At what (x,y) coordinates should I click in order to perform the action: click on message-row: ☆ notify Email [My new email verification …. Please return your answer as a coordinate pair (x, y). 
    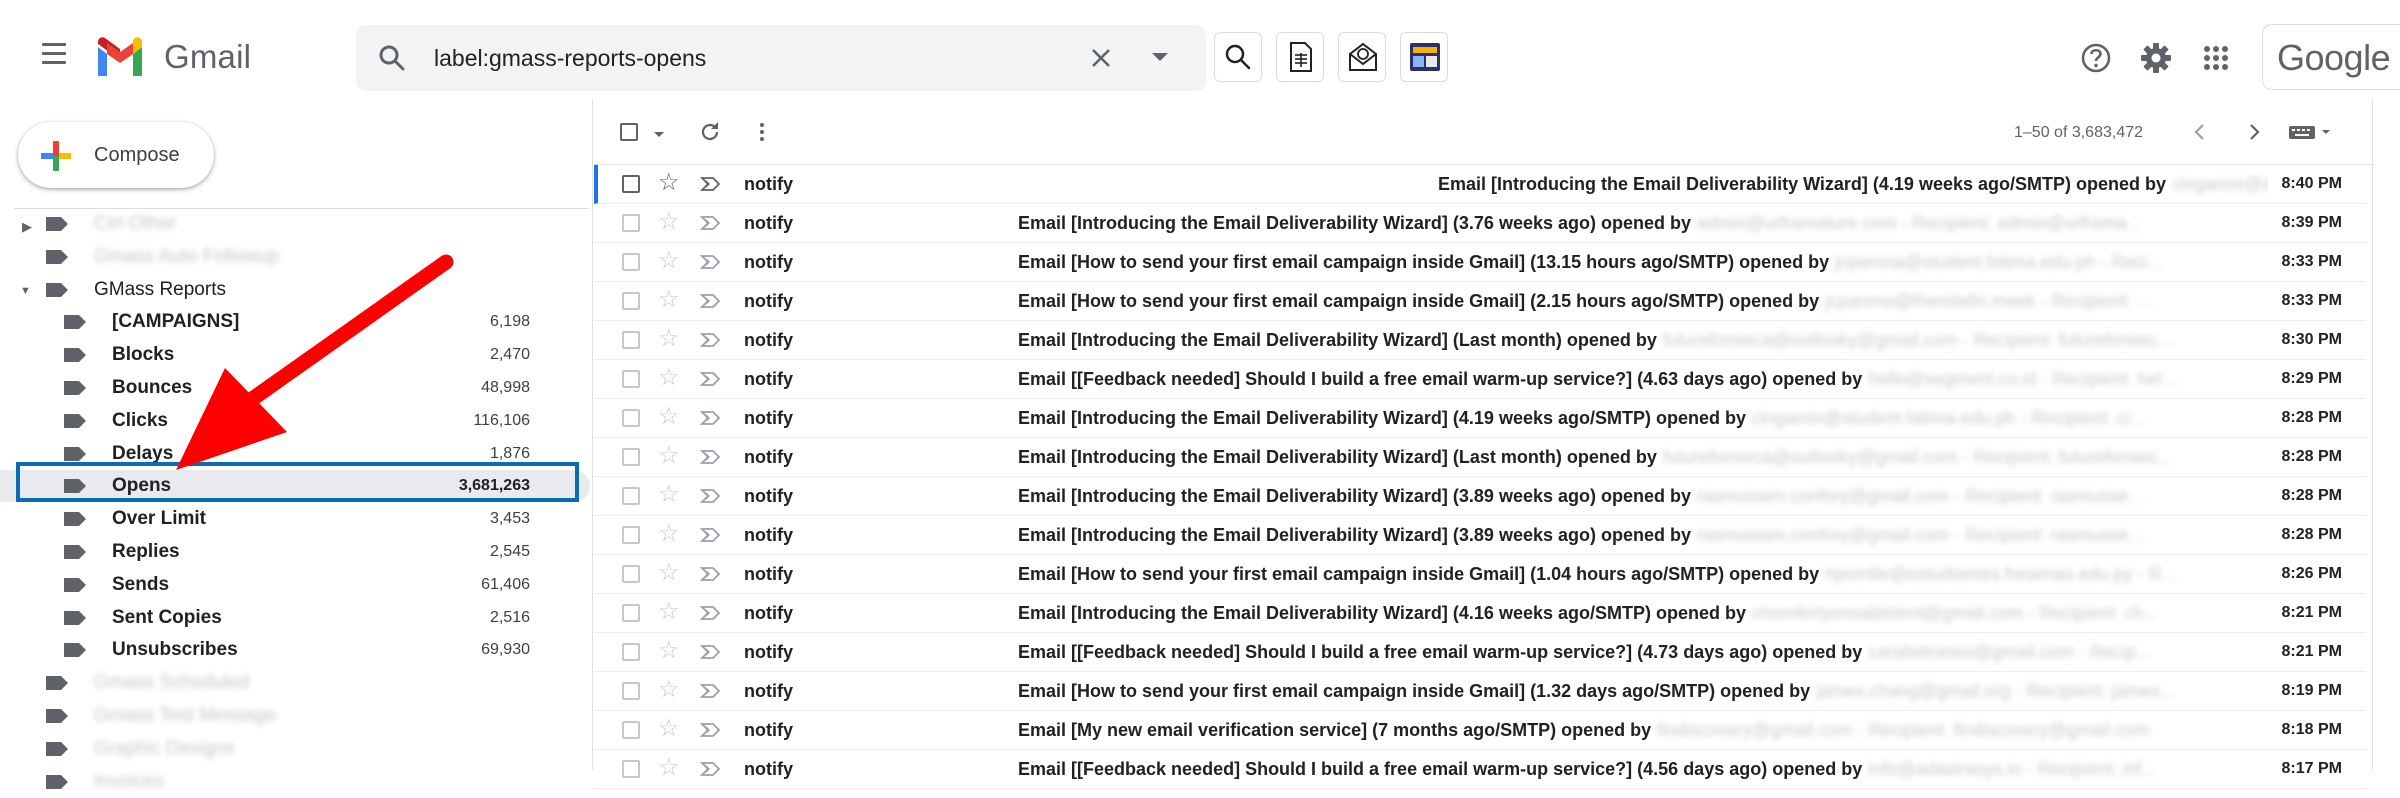
    Looking at the image, I should click on (1480, 730).